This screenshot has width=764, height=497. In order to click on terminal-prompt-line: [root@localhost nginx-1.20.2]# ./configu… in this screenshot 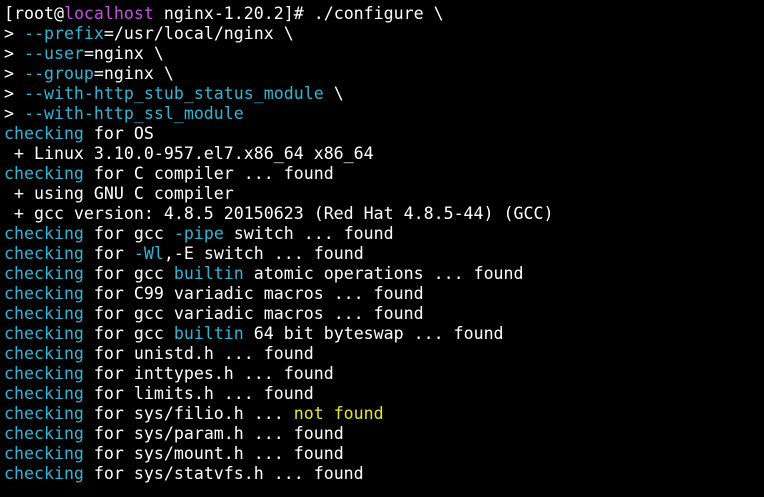, I will do `click(384, 14)`.